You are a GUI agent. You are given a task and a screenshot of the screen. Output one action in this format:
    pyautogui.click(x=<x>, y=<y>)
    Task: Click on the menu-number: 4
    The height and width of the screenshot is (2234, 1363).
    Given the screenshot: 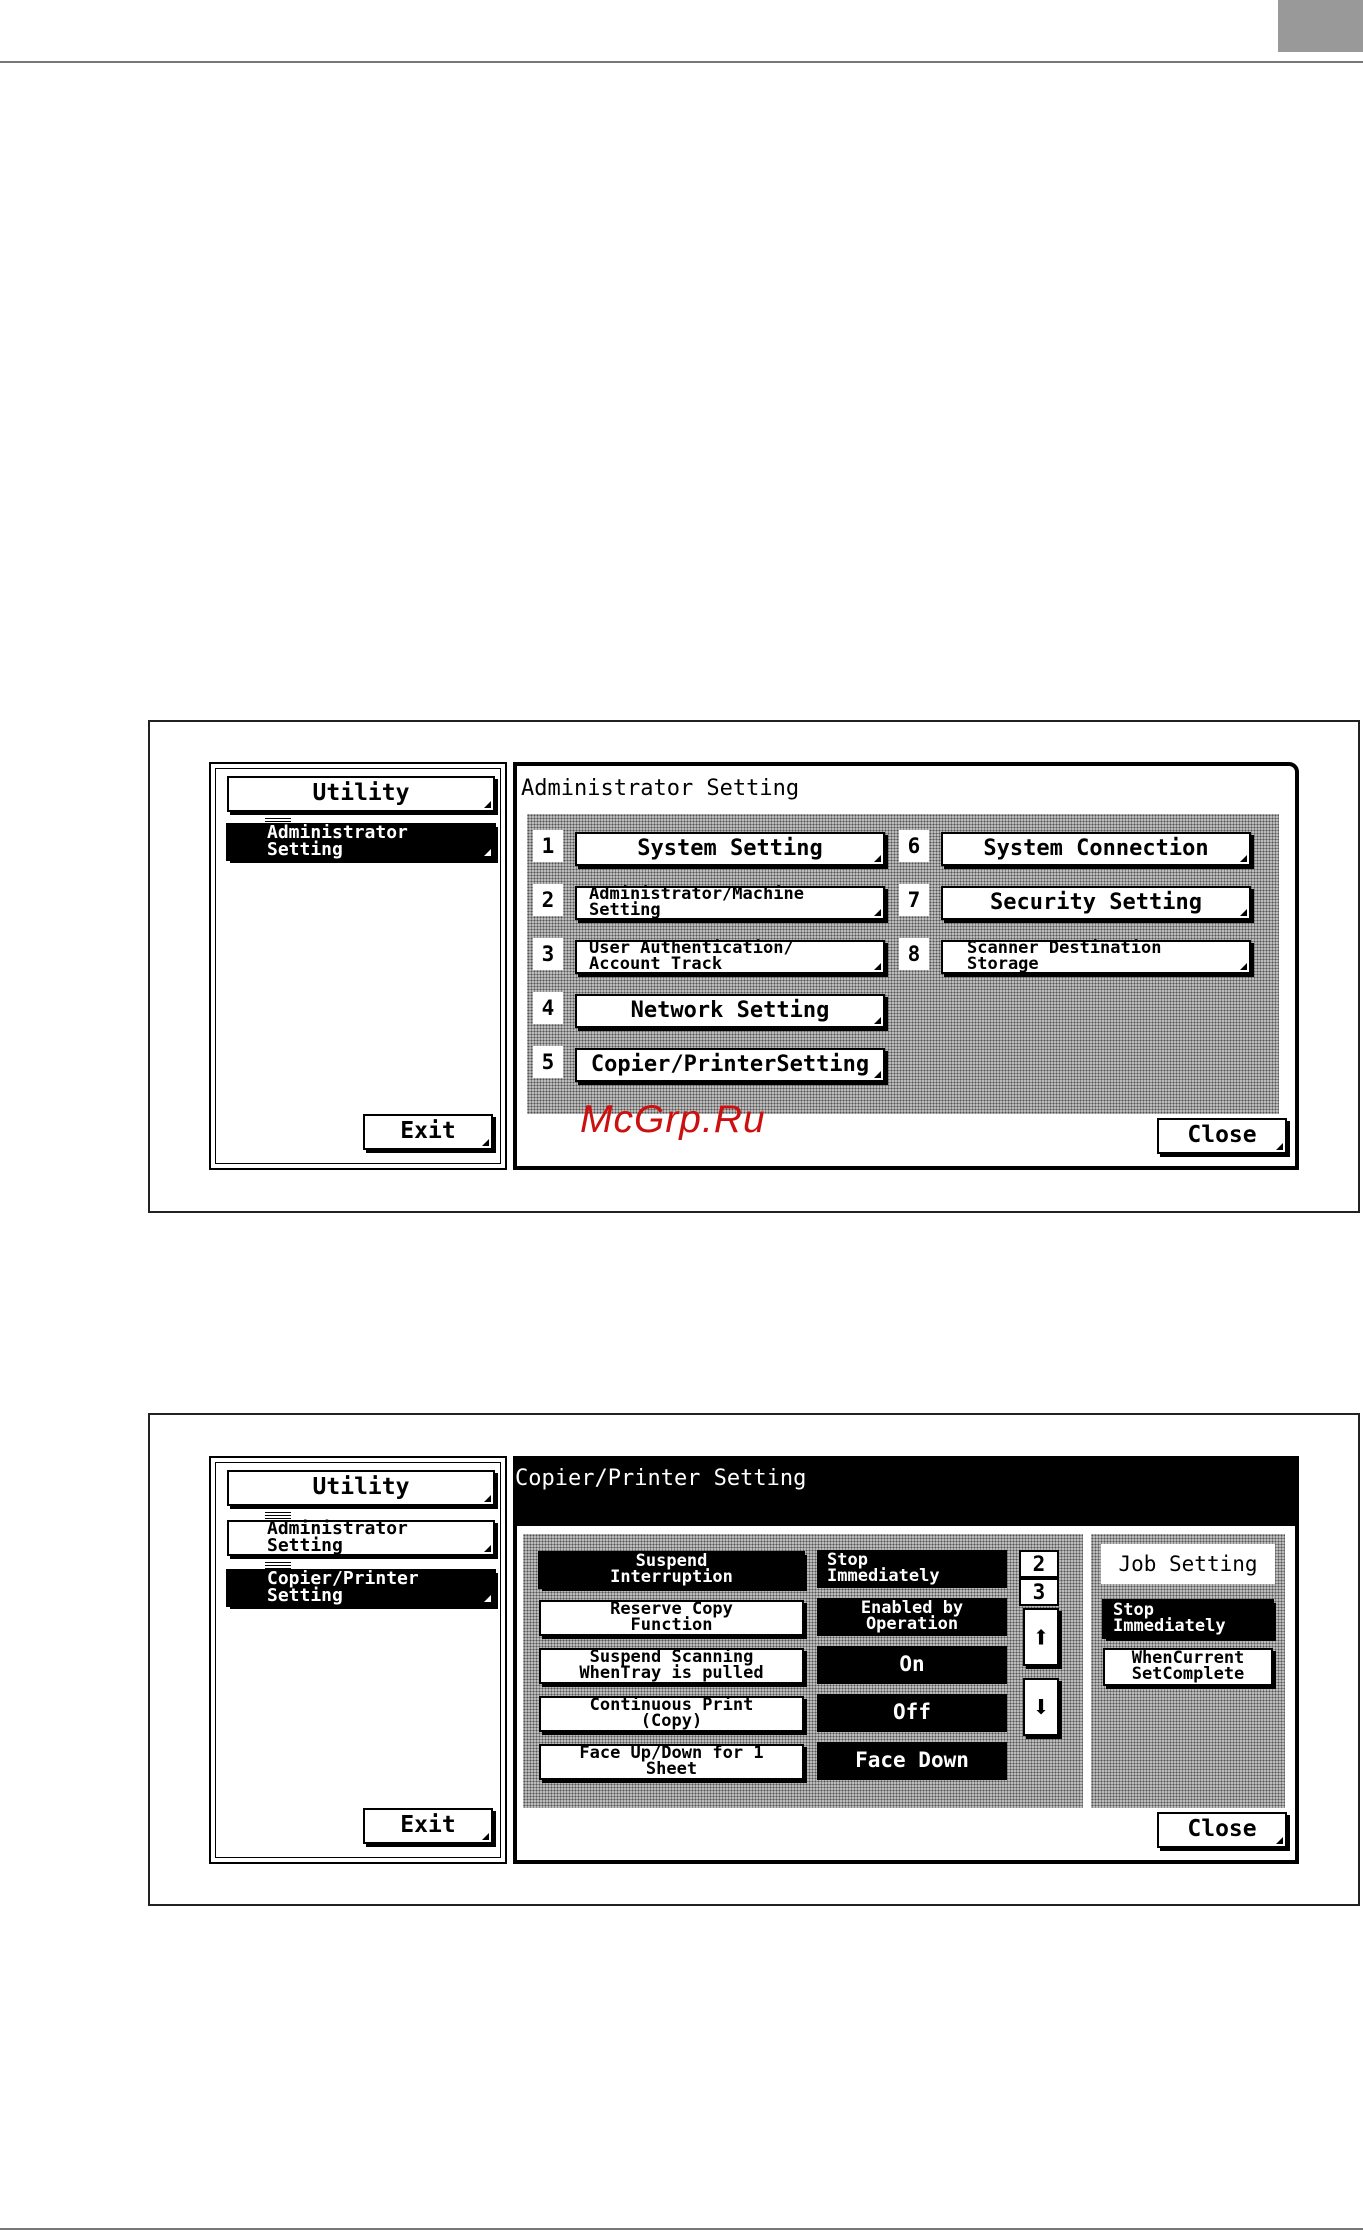 What is the action you would take?
    pyautogui.click(x=548, y=1008)
    